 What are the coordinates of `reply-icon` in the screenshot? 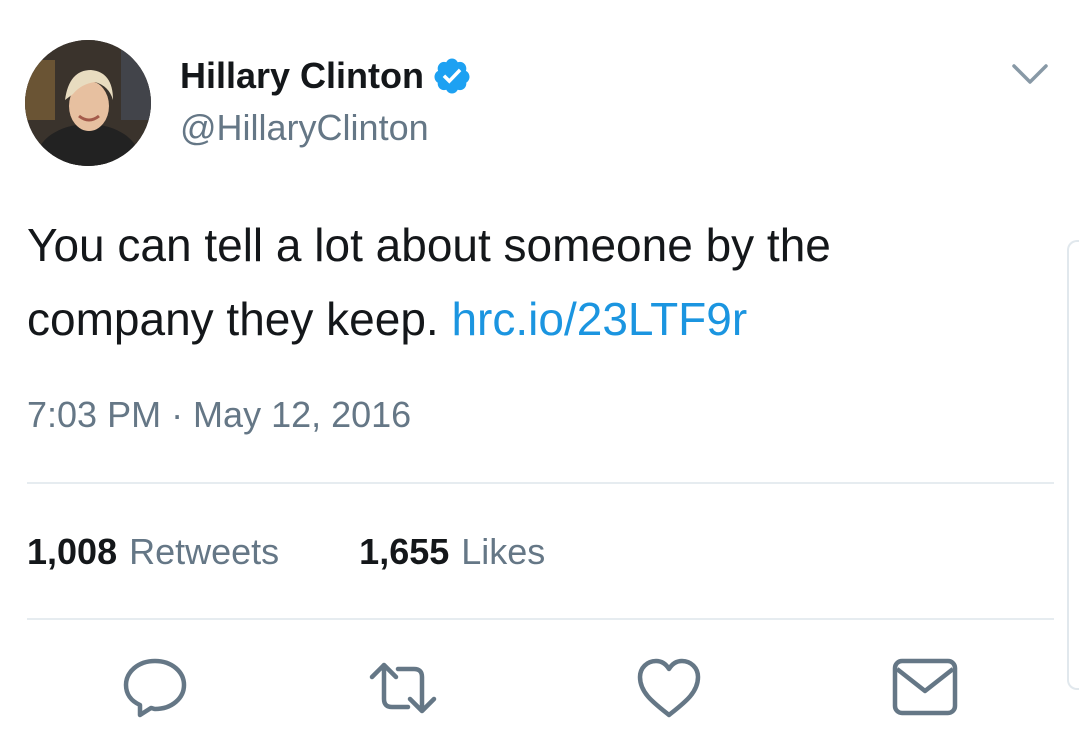 It's located at (155, 688).